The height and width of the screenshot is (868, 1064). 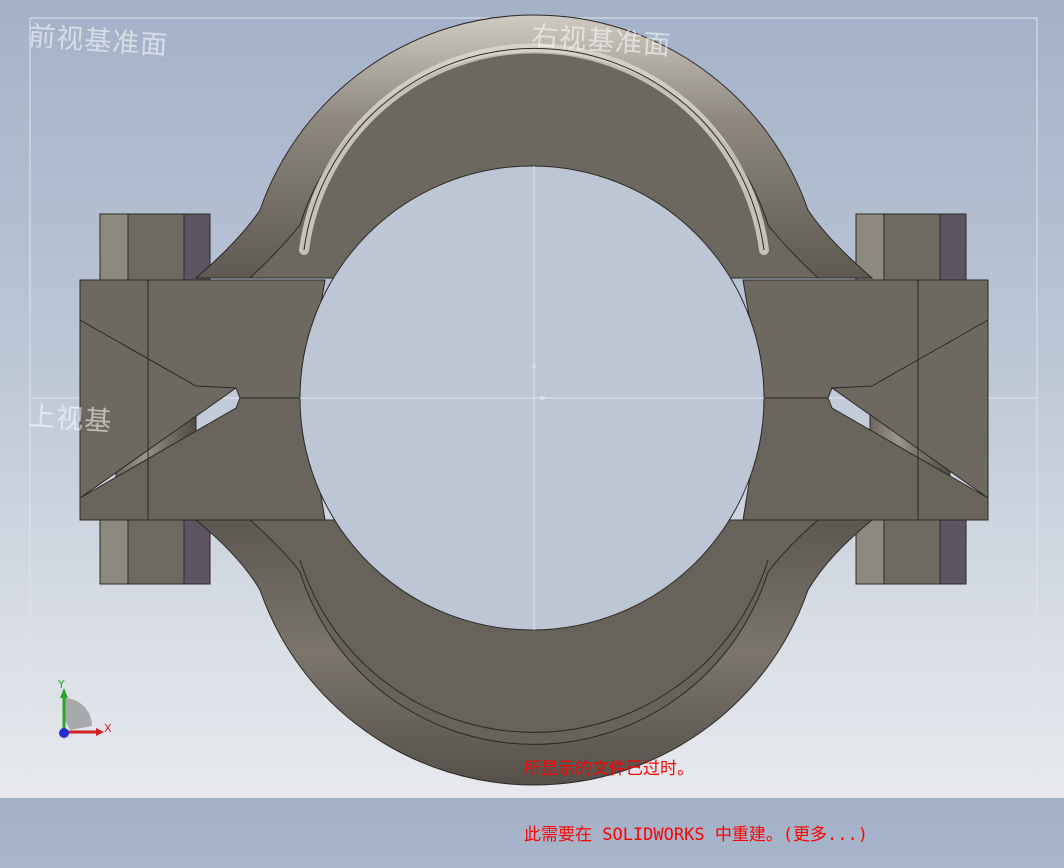 I want to click on rebuild-notice: 所显示的文件已过时。 此需要在 SOLIDWORKS 中重建。(更多...), so click(x=696, y=791).